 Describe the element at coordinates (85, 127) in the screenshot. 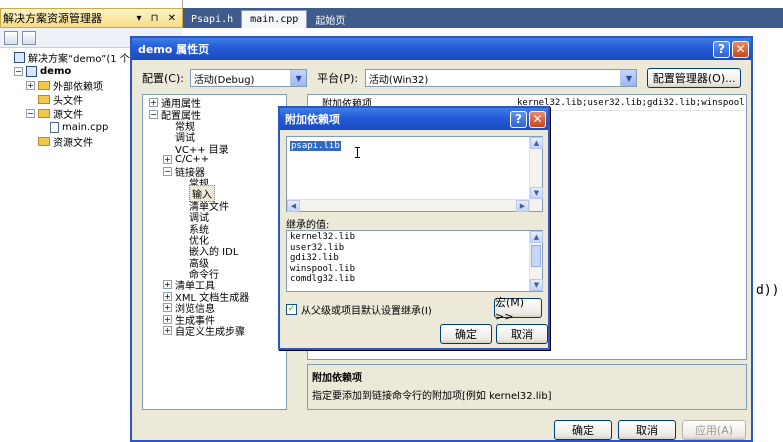

I see `tree-item-label: main.cpp` at that location.